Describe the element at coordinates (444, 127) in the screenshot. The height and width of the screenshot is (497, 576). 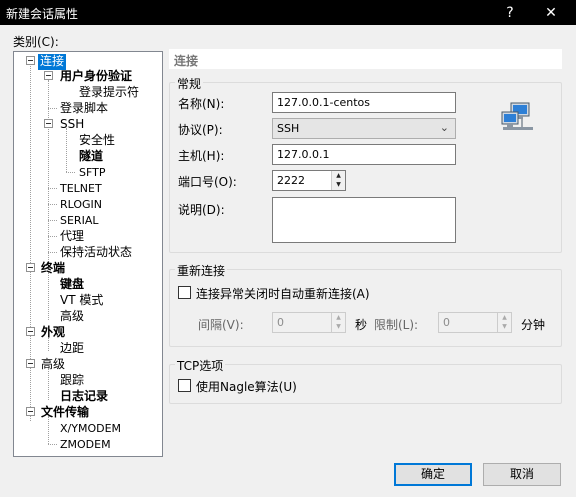
I see `chevron-down-icon: ⌄` at that location.